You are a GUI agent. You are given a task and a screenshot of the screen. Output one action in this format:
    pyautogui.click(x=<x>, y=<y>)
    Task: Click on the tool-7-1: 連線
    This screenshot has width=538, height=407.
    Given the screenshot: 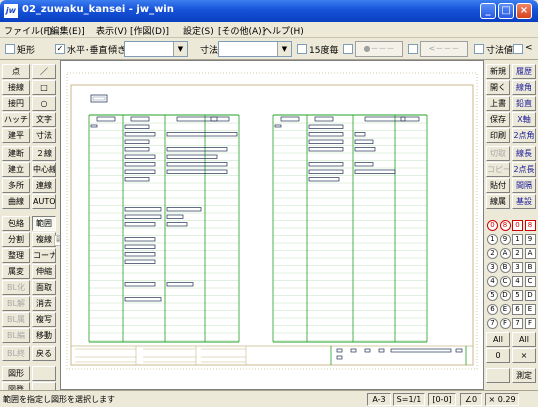 What is the action you would take?
    pyautogui.click(x=44, y=185)
    